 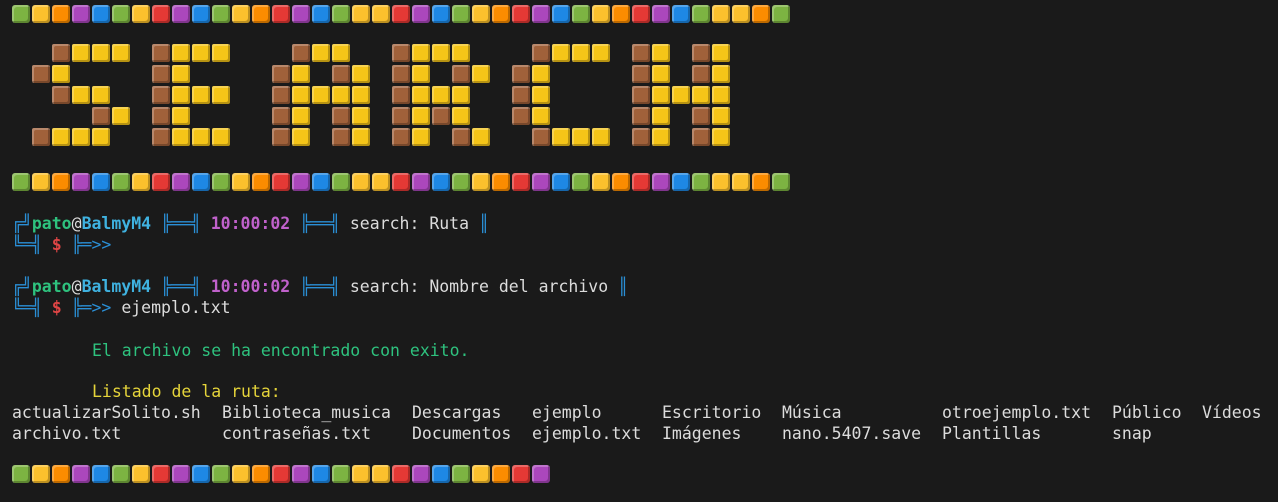 What do you see at coordinates (91, 307) in the screenshot?
I see `prompt-2-arrow: ╠═>>` at bounding box center [91, 307].